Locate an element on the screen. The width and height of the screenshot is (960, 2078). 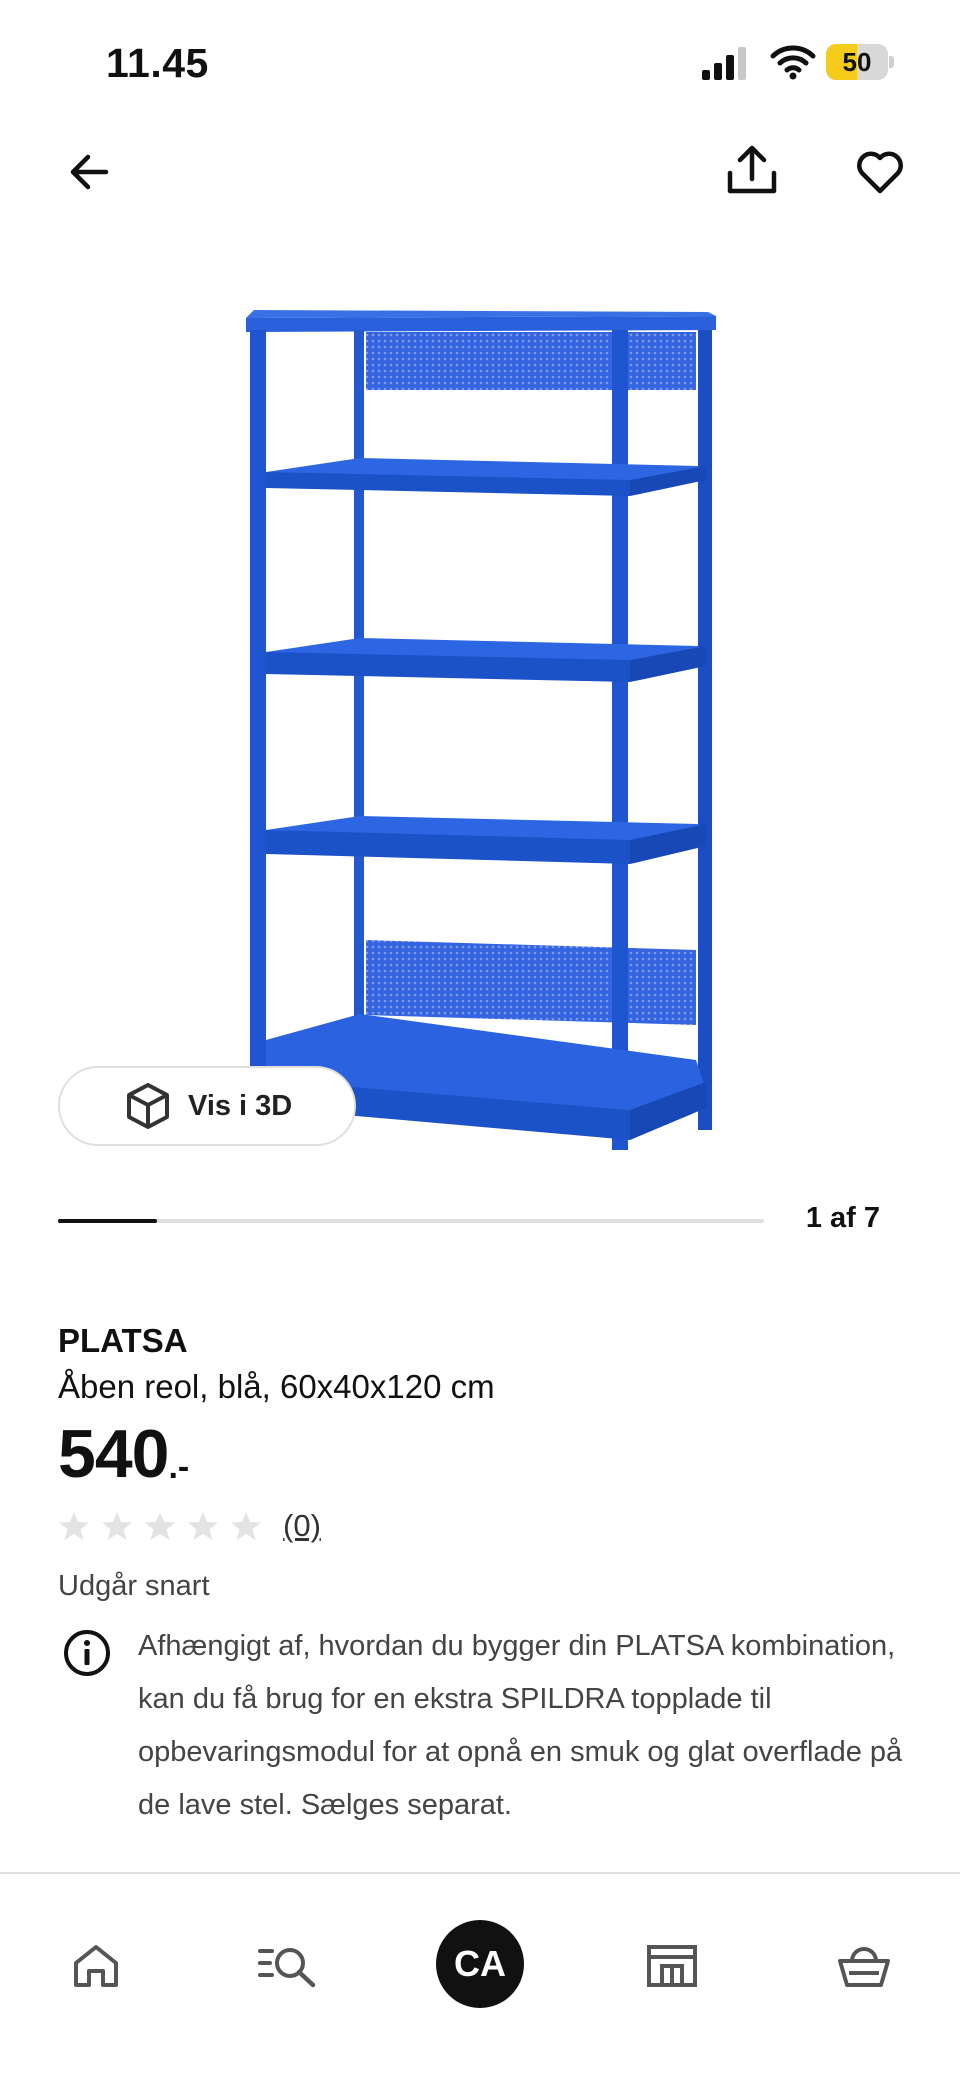
price-integer: 540 is located at coordinates (113, 1454).